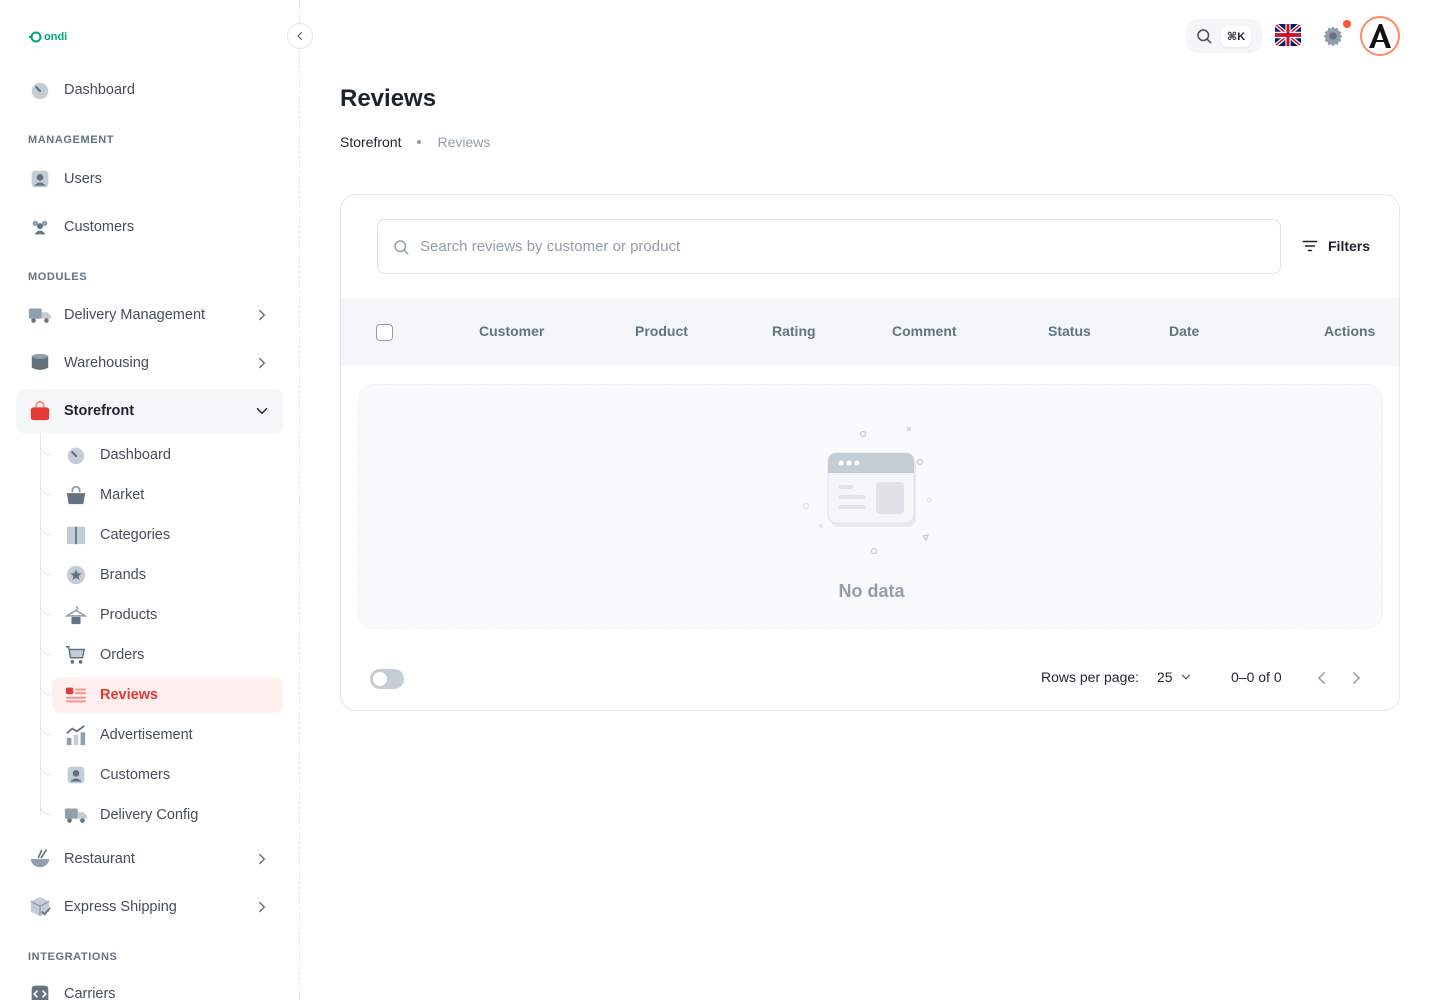 Image resolution: width=1440 pixels, height=1000 pixels. What do you see at coordinates (871, 591) in the screenshot?
I see `empty-state-text: No data` at bounding box center [871, 591].